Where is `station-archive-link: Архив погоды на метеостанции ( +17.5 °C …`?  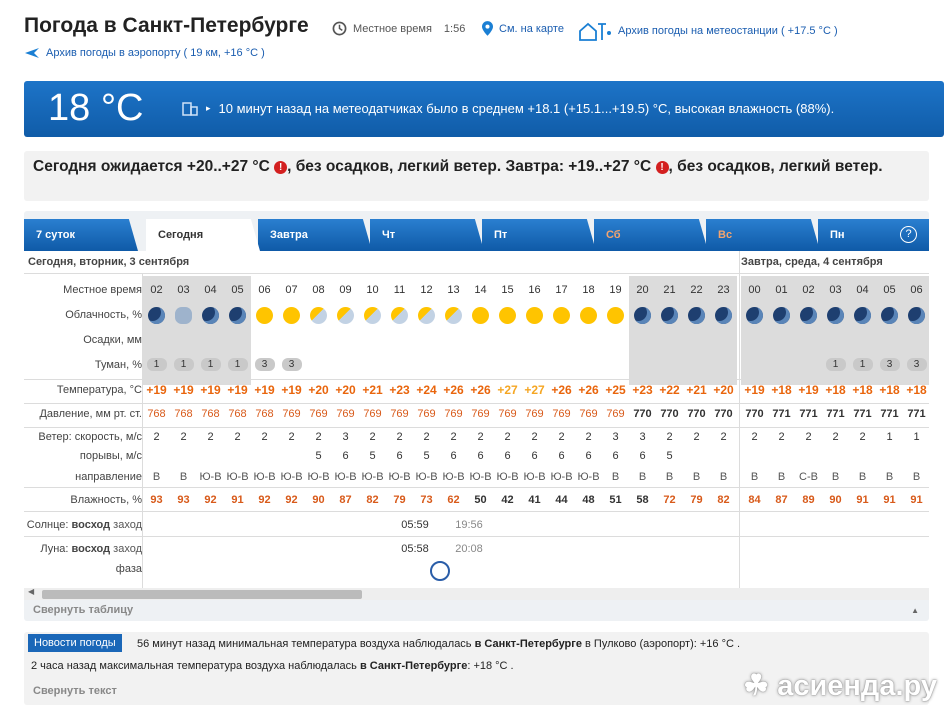 station-archive-link: Архив погоды на метеостанции ( +17.5 °C … is located at coordinates (728, 31).